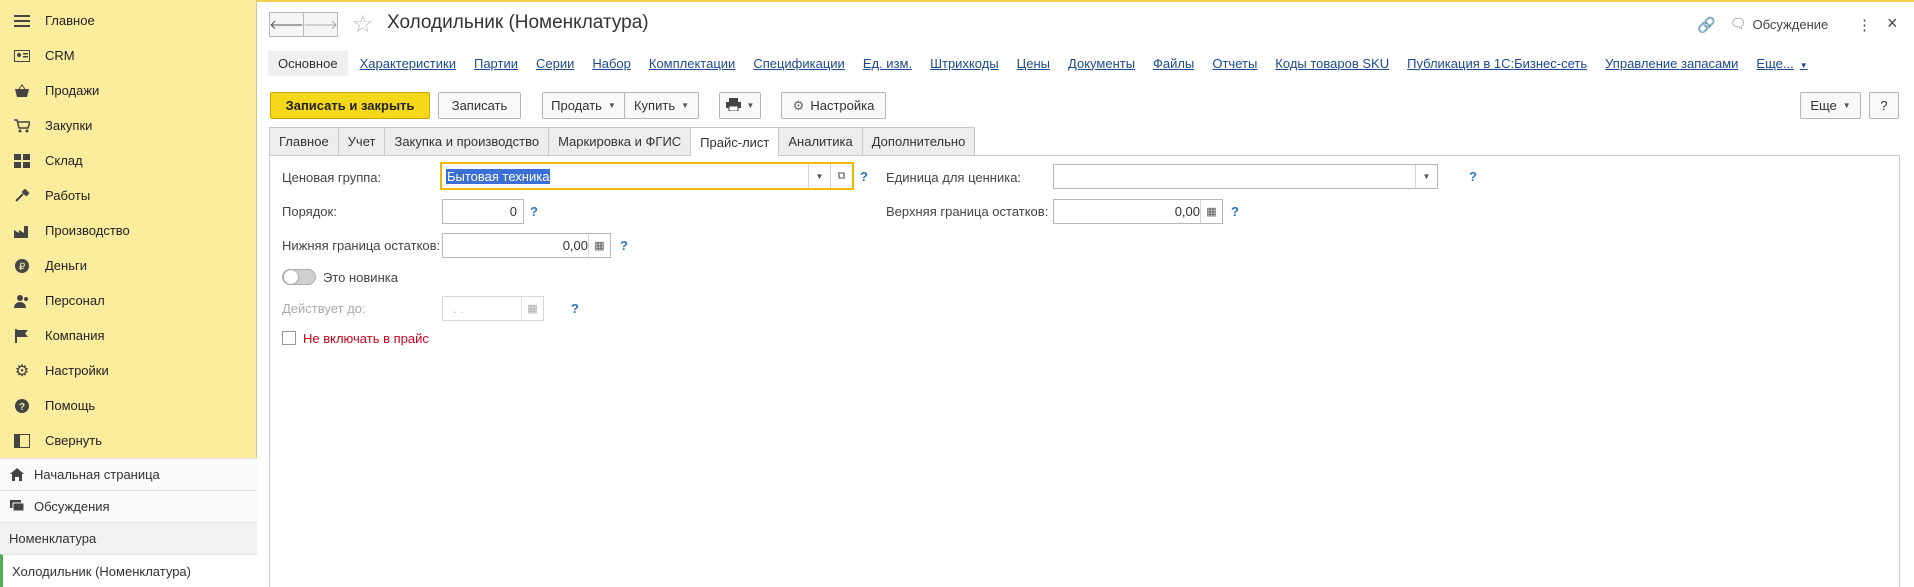 This screenshot has width=1914, height=587. I want to click on sidebar-home: Начальная страница, so click(128, 474).